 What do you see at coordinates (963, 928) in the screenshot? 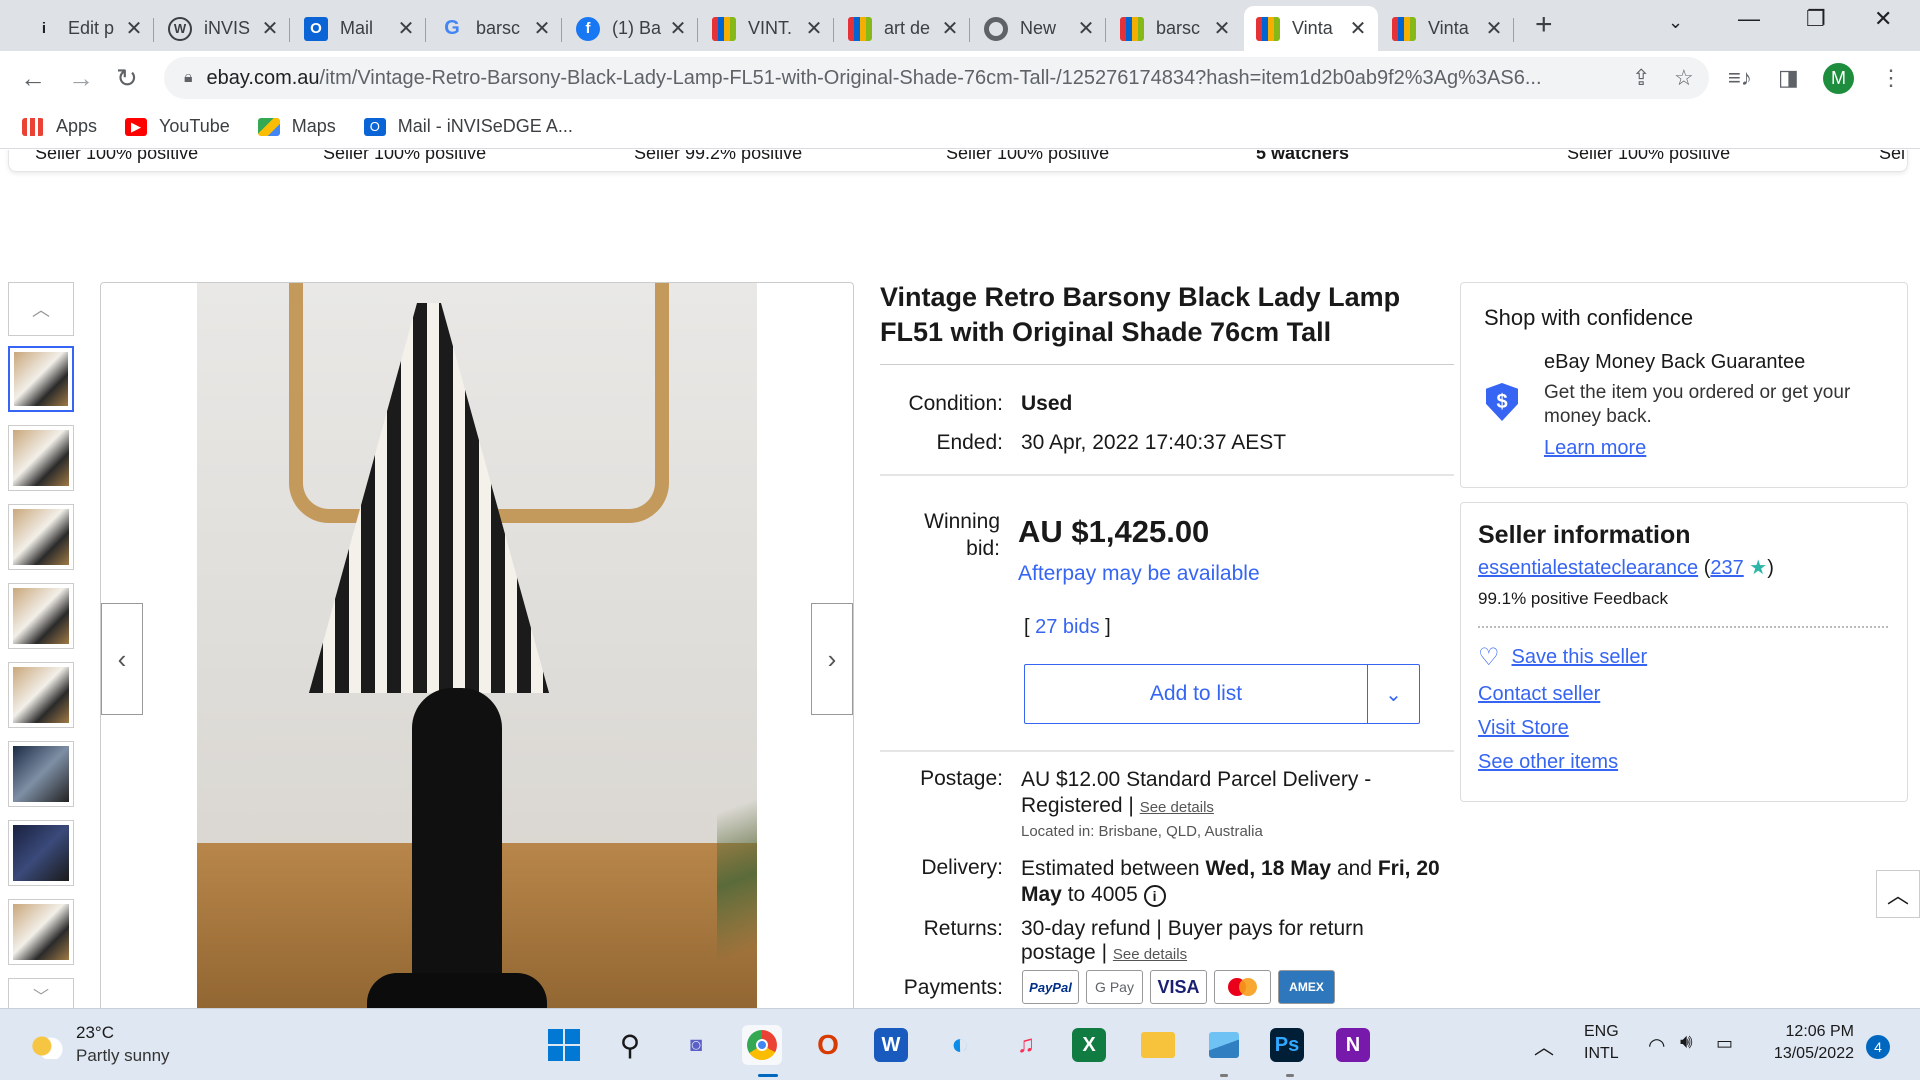
I see `returns-label: Returns:` at bounding box center [963, 928].